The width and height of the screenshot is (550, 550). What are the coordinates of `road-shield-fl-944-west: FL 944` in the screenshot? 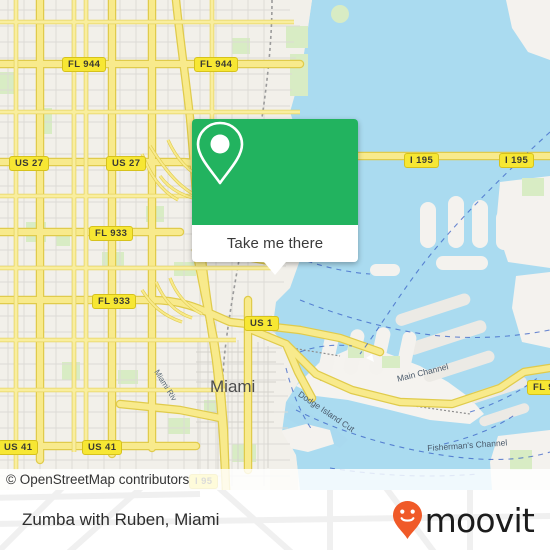 It's located at (84, 65).